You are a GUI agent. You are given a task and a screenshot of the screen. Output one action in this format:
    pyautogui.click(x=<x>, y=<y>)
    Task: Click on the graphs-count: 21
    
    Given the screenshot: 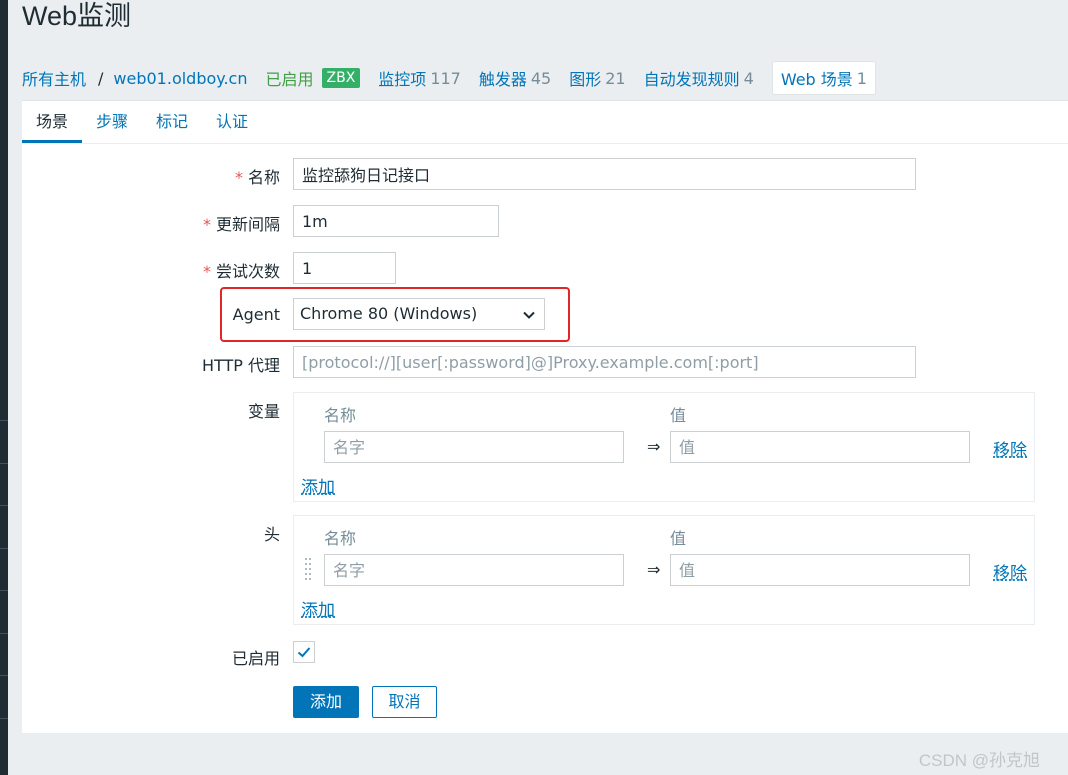 What is the action you would take?
    pyautogui.click(x=615, y=78)
    